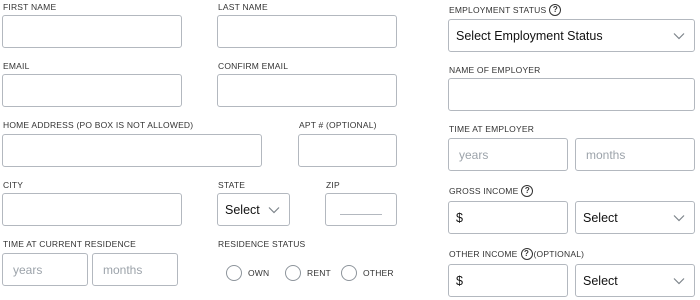 This screenshot has height=300, width=700. I want to click on gross-income-field: $, so click(508, 217).